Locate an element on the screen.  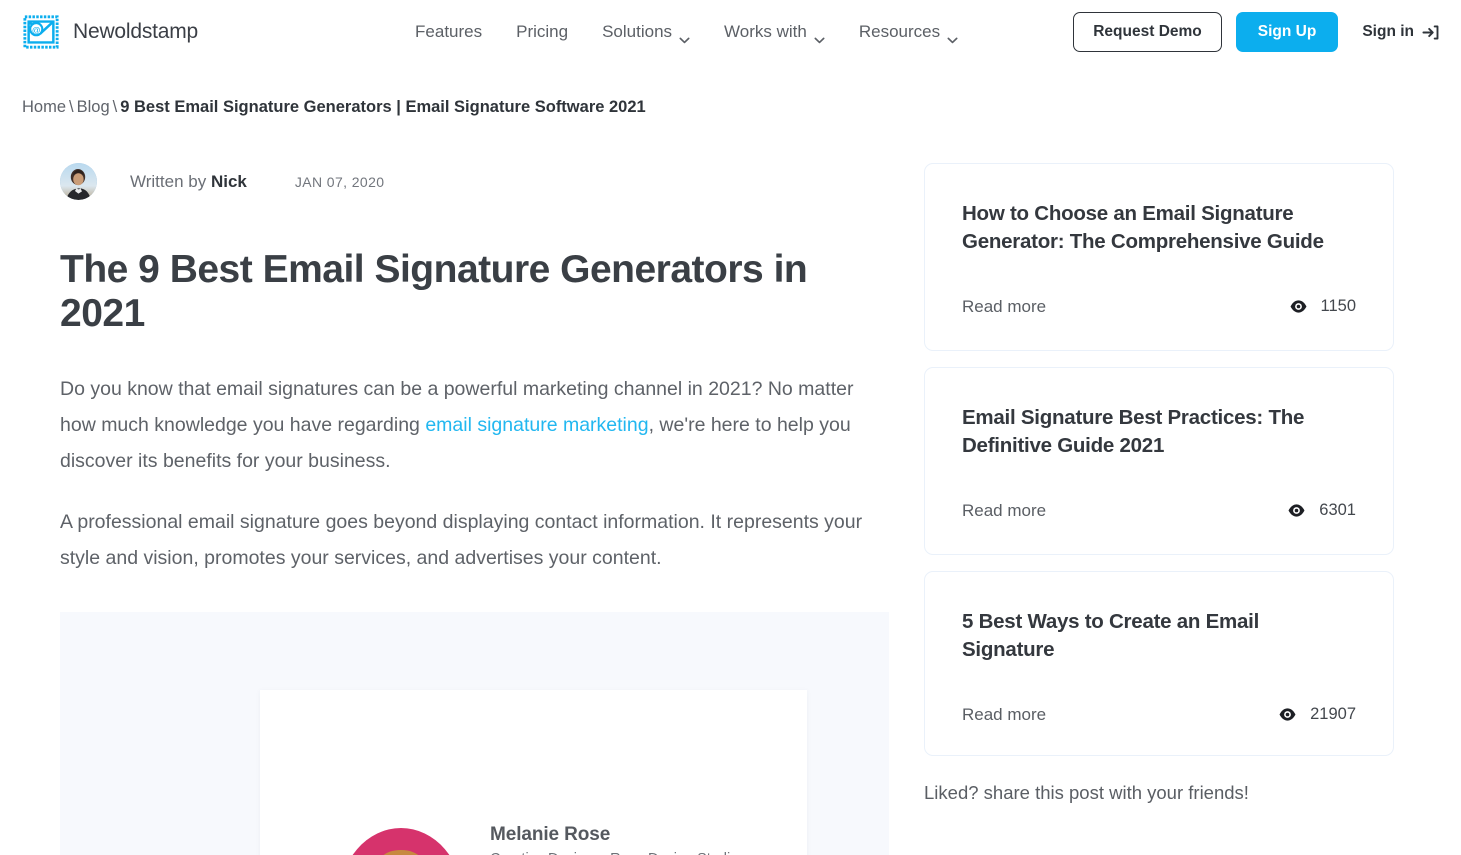
email-signature-marketing-link: email signature marketing is located at coordinates (536, 425).